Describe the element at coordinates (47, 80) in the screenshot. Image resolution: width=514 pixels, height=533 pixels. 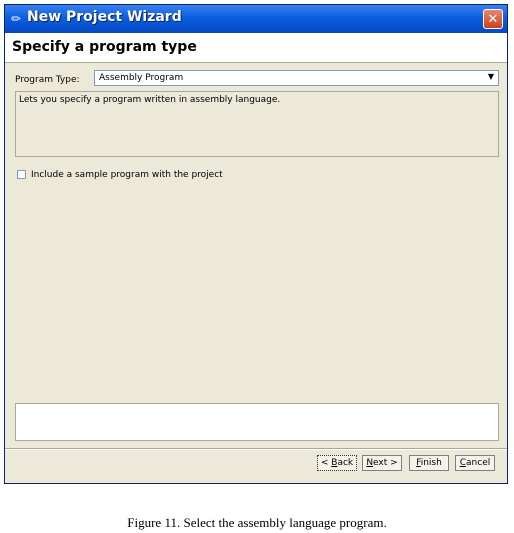
I see `program-type-label: Program Type:` at that location.